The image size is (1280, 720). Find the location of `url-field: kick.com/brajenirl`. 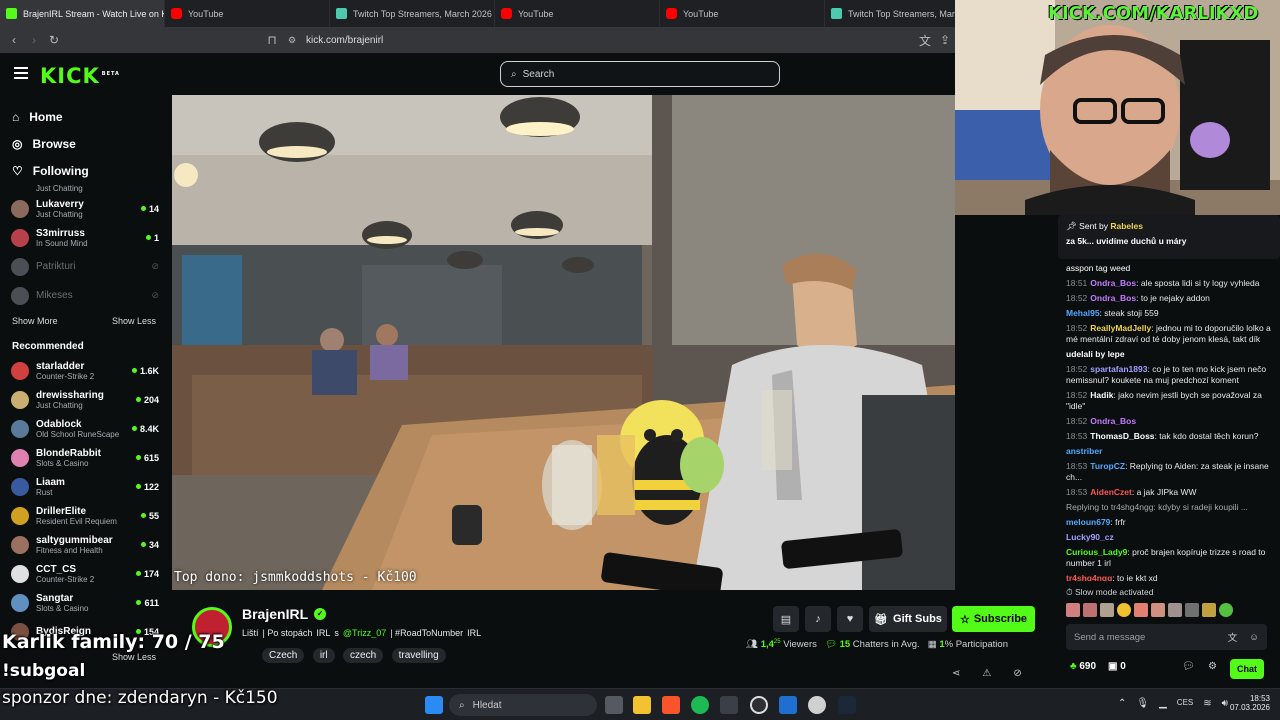

url-field: kick.com/brajenirl is located at coordinates (344, 40).